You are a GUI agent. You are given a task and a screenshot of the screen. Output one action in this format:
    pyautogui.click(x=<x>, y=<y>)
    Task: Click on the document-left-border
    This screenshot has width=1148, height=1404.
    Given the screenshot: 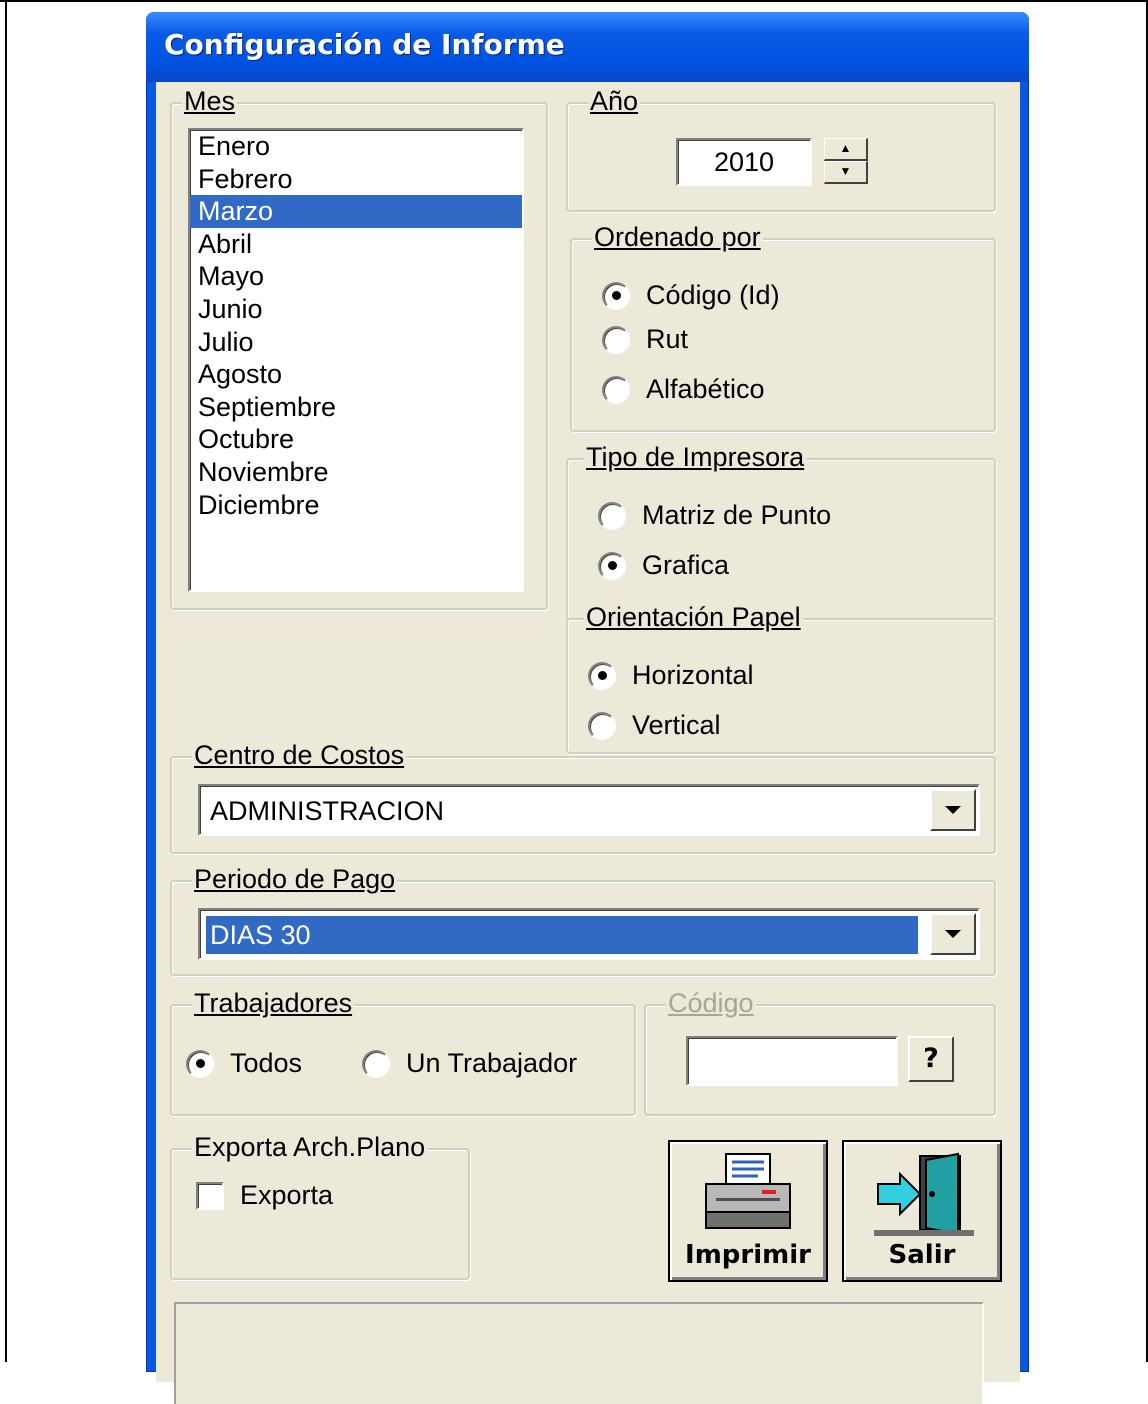 What is the action you would take?
    pyautogui.click(x=6, y=681)
    